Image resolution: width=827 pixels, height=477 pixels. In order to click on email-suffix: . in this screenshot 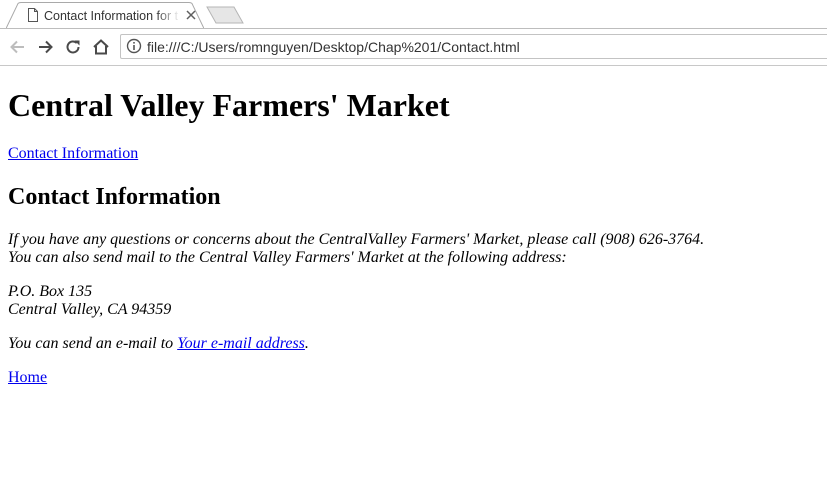, I will do `click(306, 343)`.